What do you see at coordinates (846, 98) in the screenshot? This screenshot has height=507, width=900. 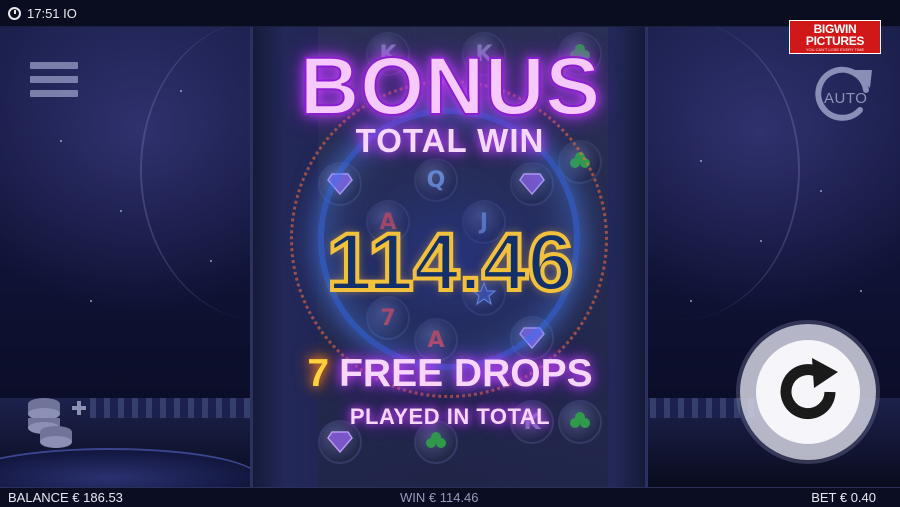 I see `auto-label: AUTO` at bounding box center [846, 98].